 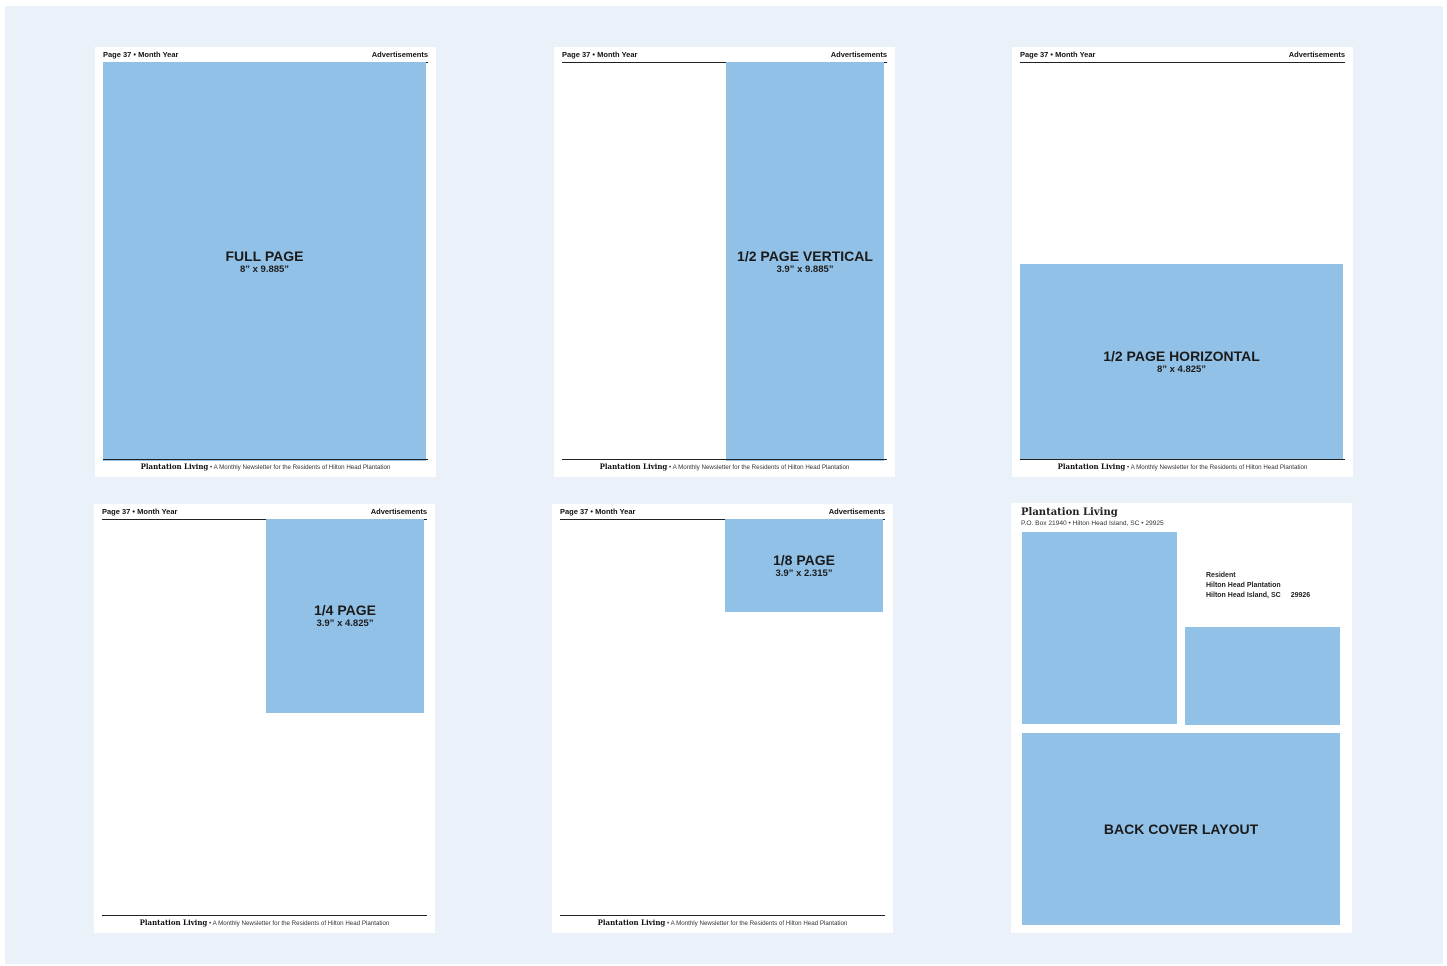 What do you see at coordinates (1300, 595) in the screenshot?
I see `mailing-zip: 29926` at bounding box center [1300, 595].